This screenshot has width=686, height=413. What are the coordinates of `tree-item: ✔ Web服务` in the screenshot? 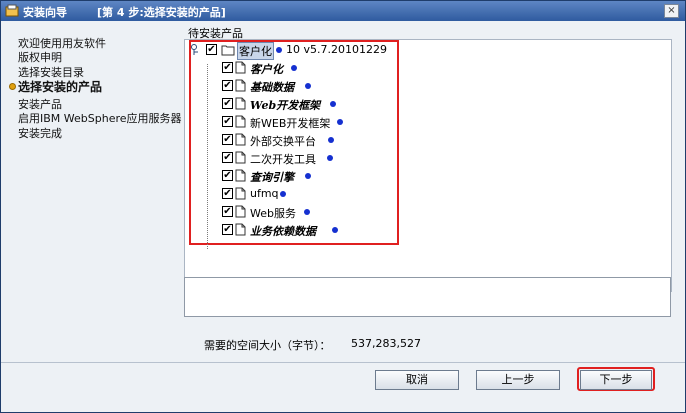 It's located at (307, 212).